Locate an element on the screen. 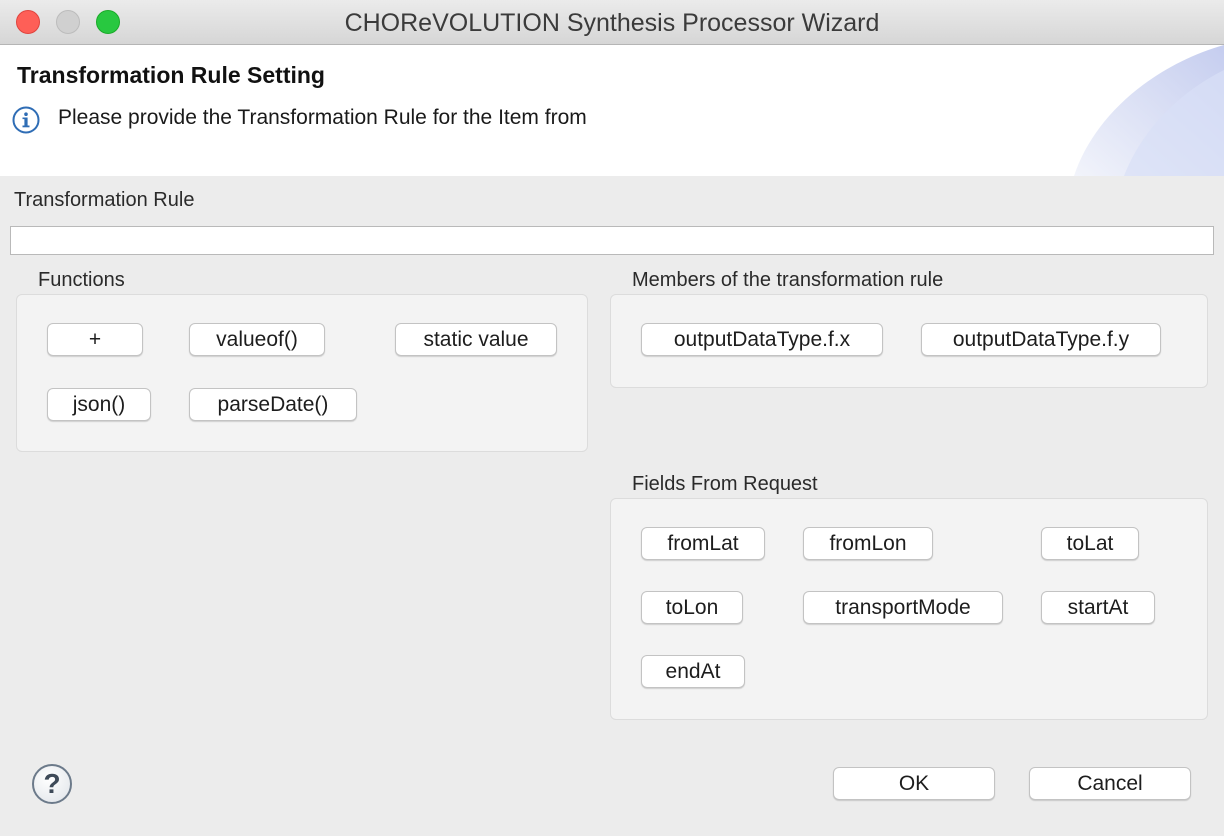  cancel-button: Cancel is located at coordinates (1110, 783).